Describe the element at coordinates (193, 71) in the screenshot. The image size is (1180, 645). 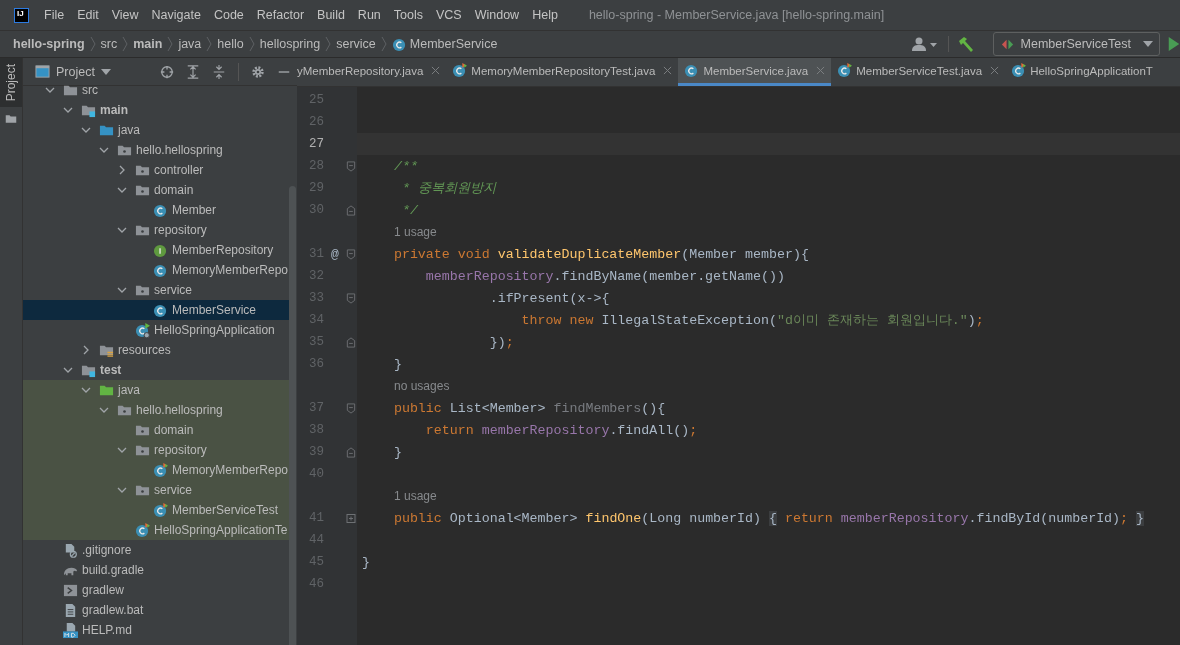
I see `expand-all-icon` at that location.